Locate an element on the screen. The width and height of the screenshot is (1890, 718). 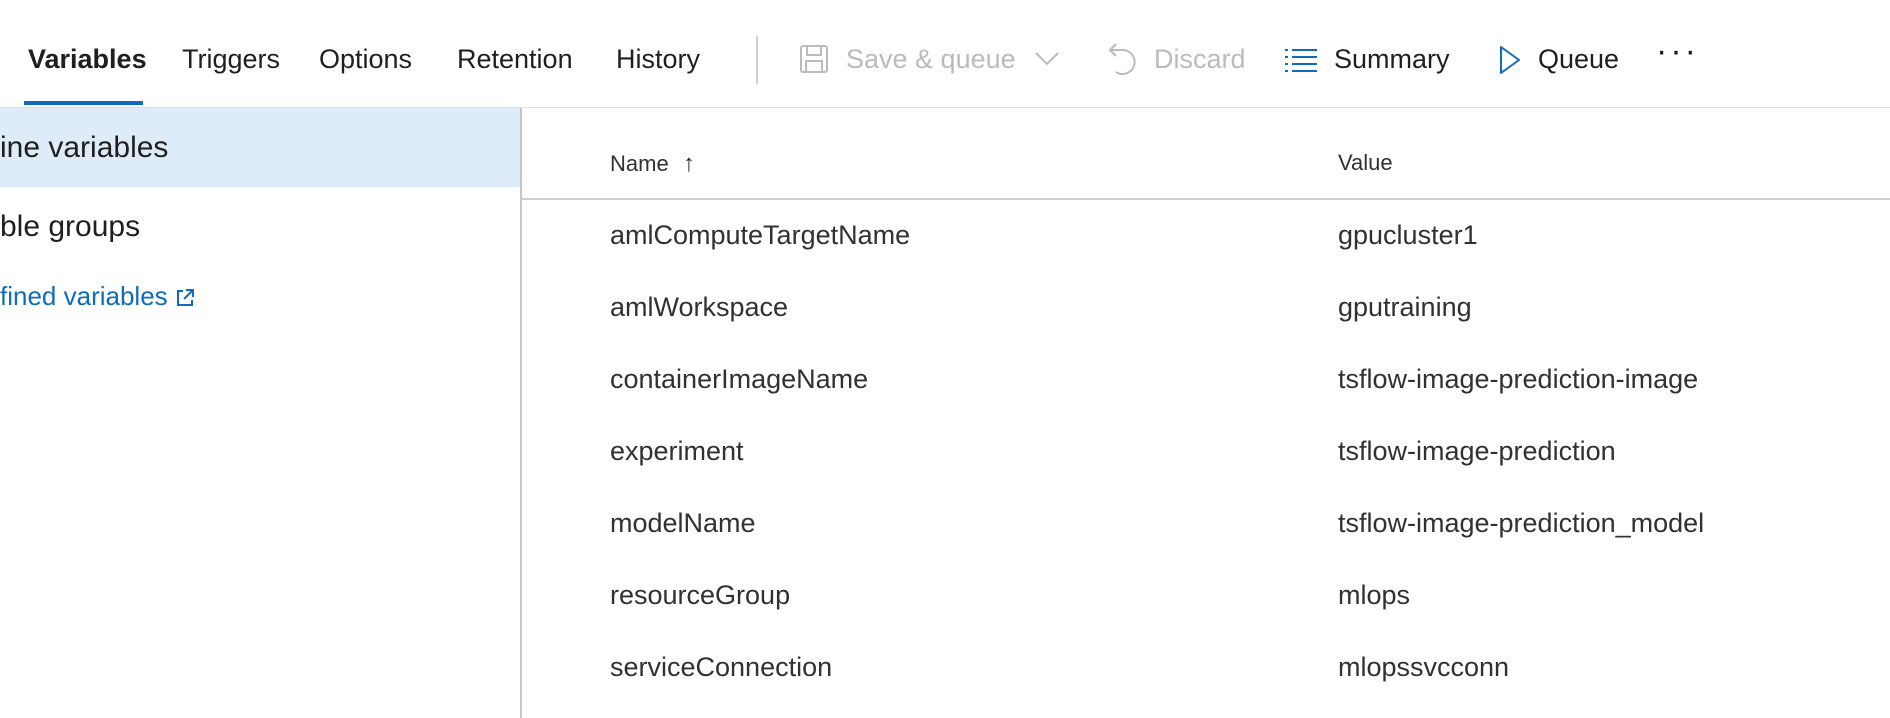
table-row: modelName tsflow-image-prediction_model is located at coordinates (1206, 524).